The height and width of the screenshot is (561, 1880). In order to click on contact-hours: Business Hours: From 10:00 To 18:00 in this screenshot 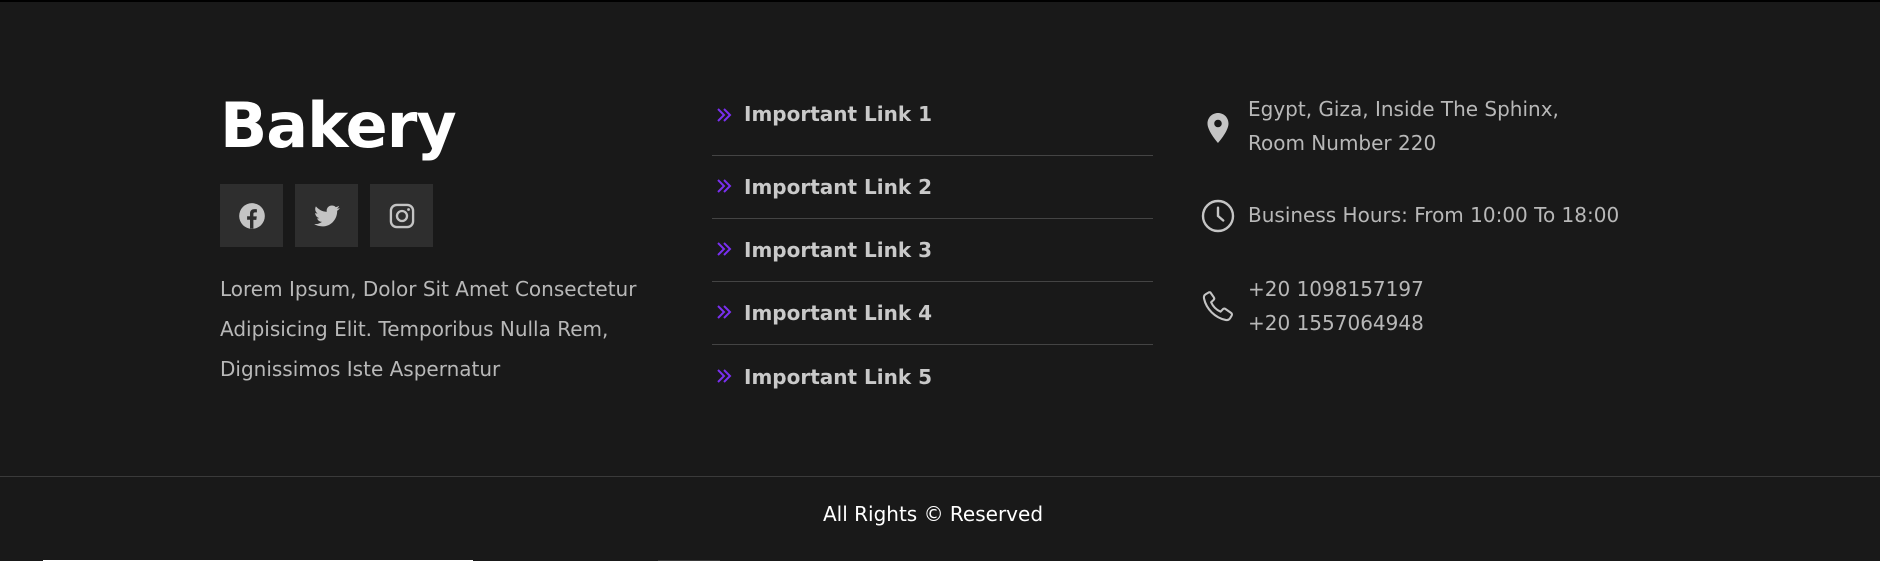, I will do `click(1410, 216)`.